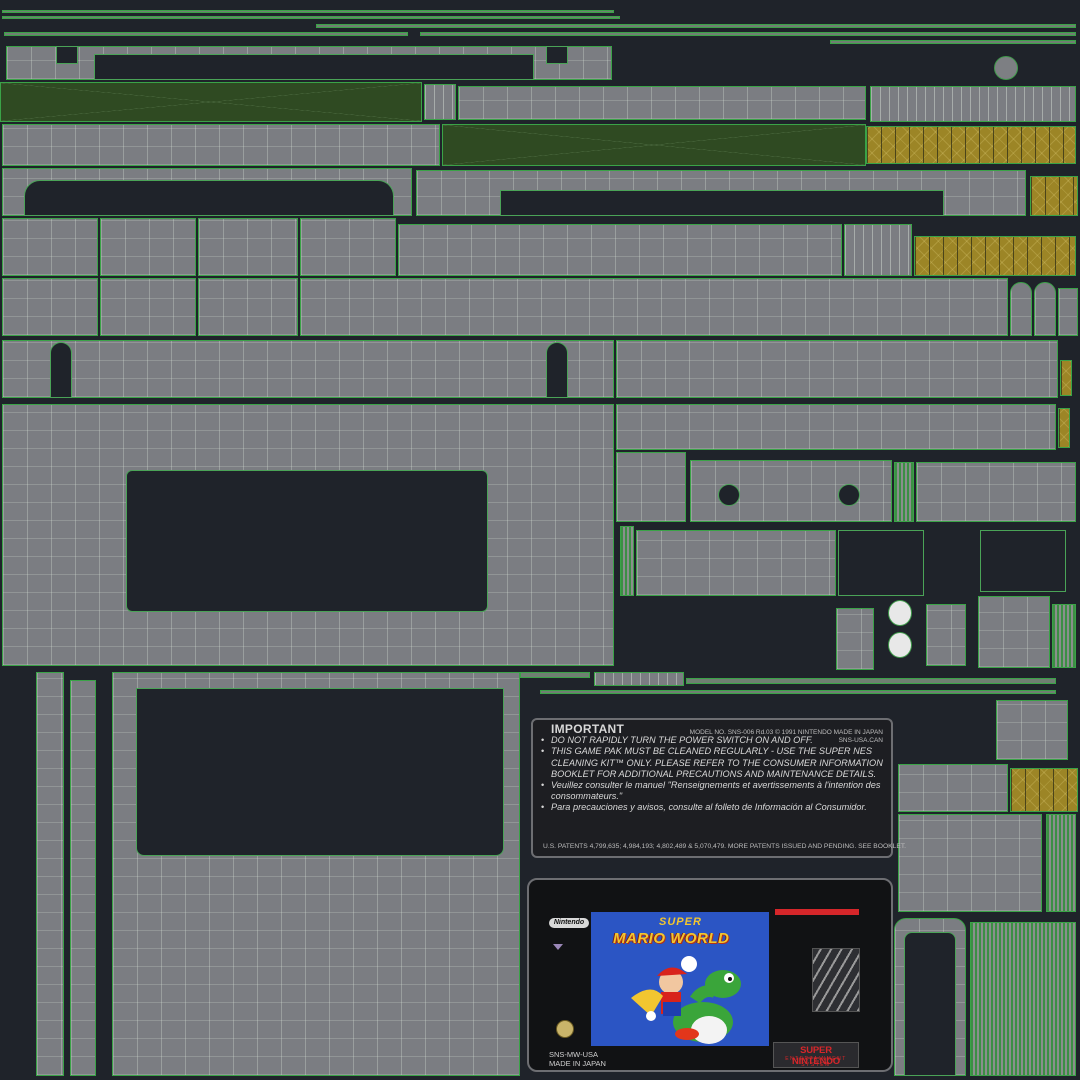 Image resolution: width=1080 pixels, height=1080 pixels. I want to click on uv-zigzag-strip, so click(973, 104).